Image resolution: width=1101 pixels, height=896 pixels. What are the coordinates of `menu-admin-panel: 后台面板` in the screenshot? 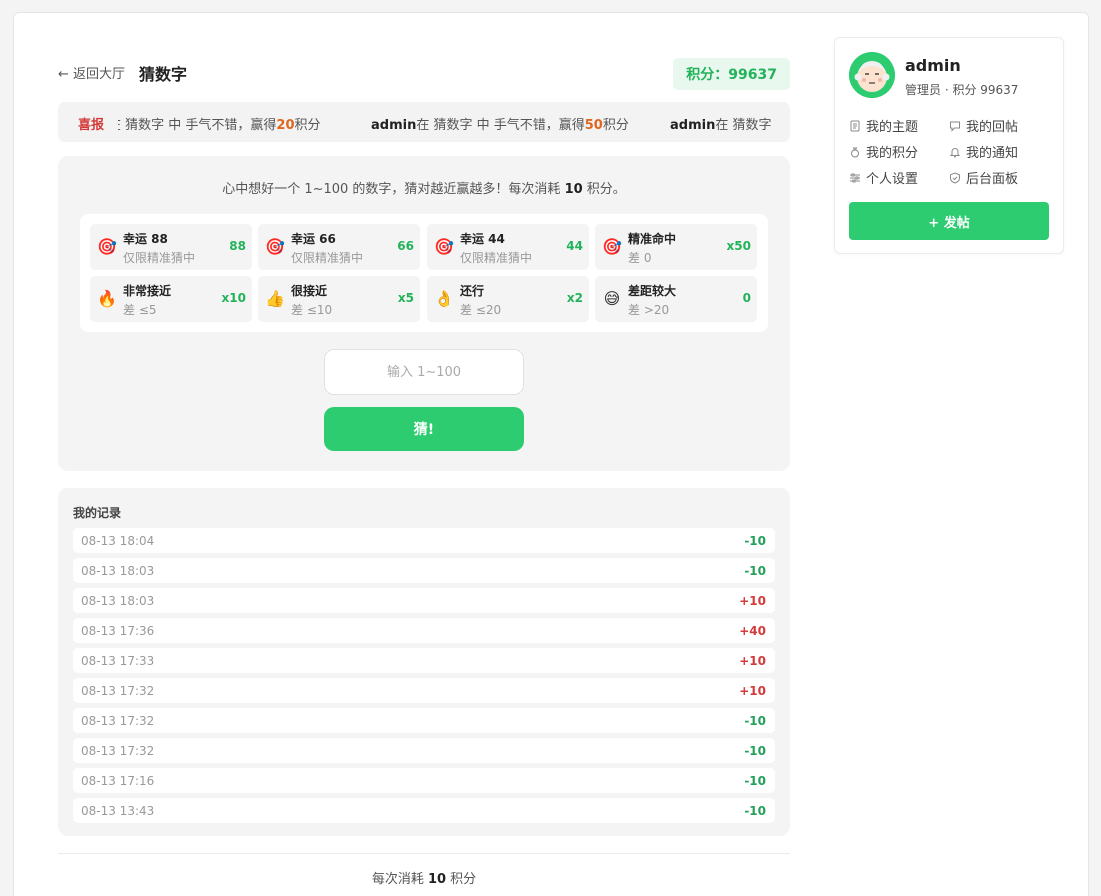 It's located at (984, 177).